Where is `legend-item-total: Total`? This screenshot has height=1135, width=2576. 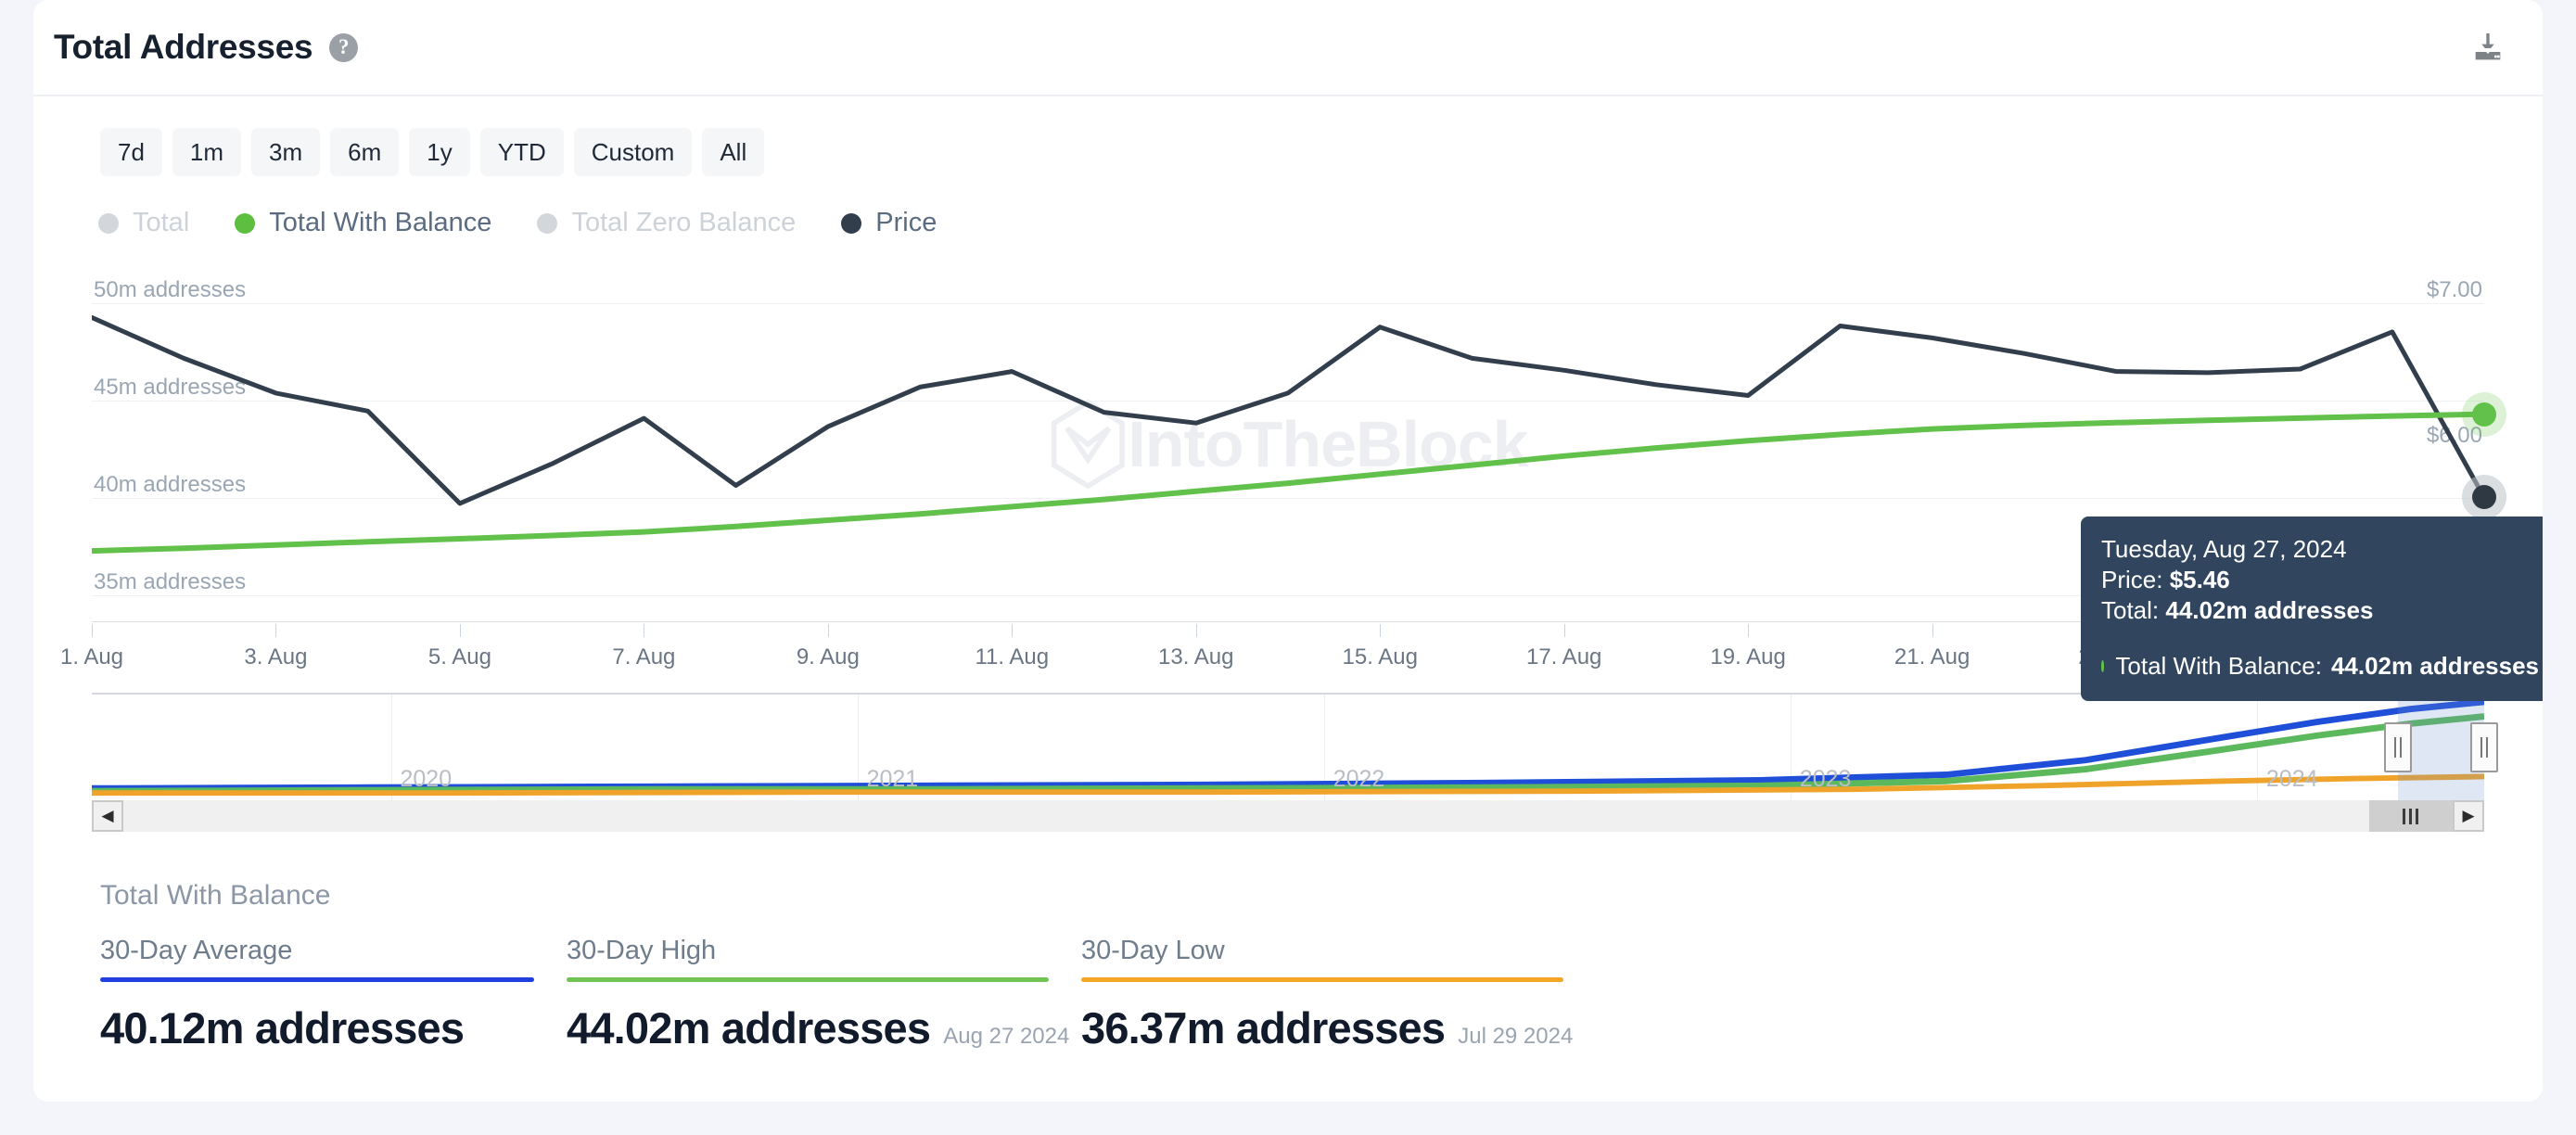
legend-item-total: Total is located at coordinates (144, 223).